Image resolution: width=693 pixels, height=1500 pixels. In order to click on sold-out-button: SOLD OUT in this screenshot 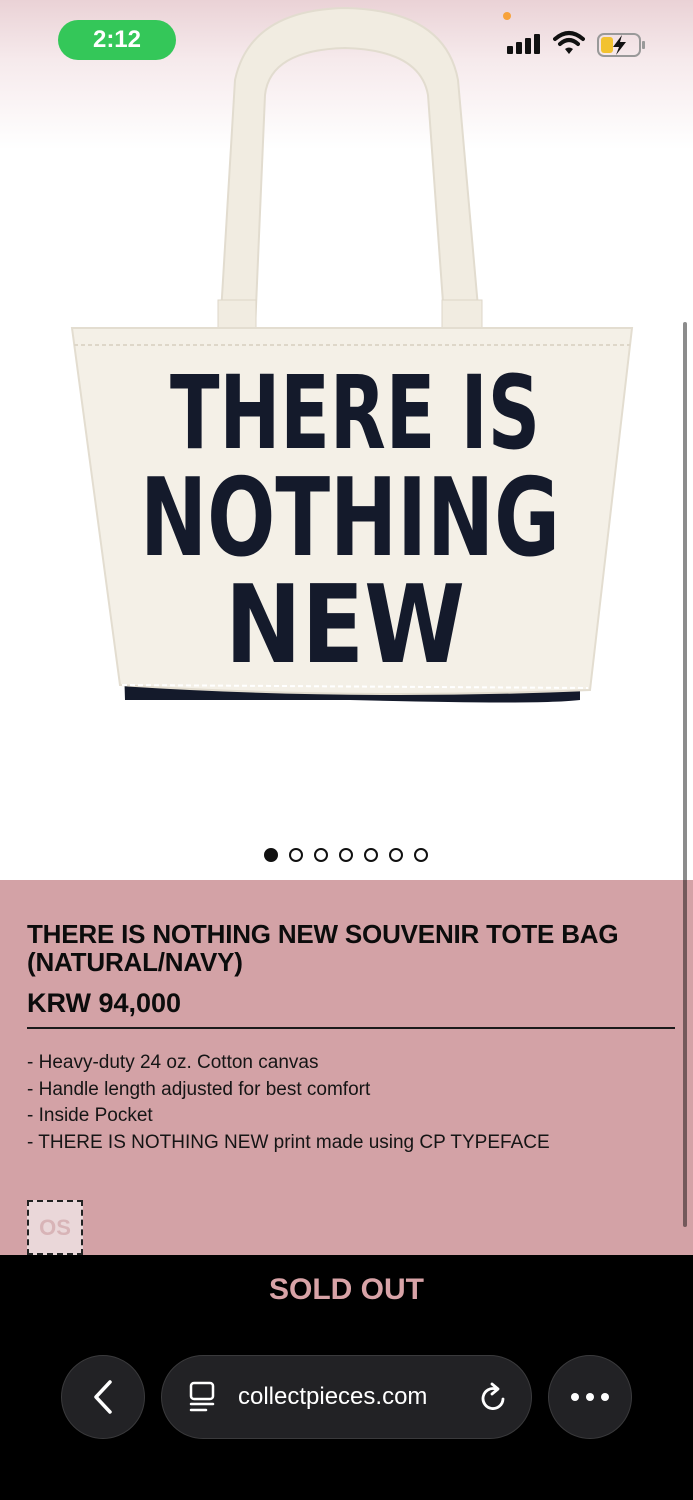, I will do `click(346, 1290)`.